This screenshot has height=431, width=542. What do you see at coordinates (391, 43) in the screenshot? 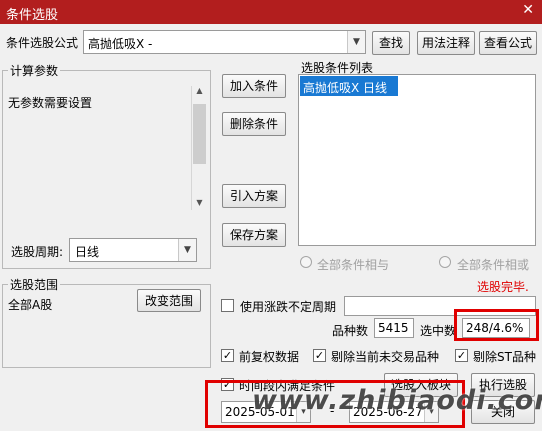
I see `find-button: 查找` at bounding box center [391, 43].